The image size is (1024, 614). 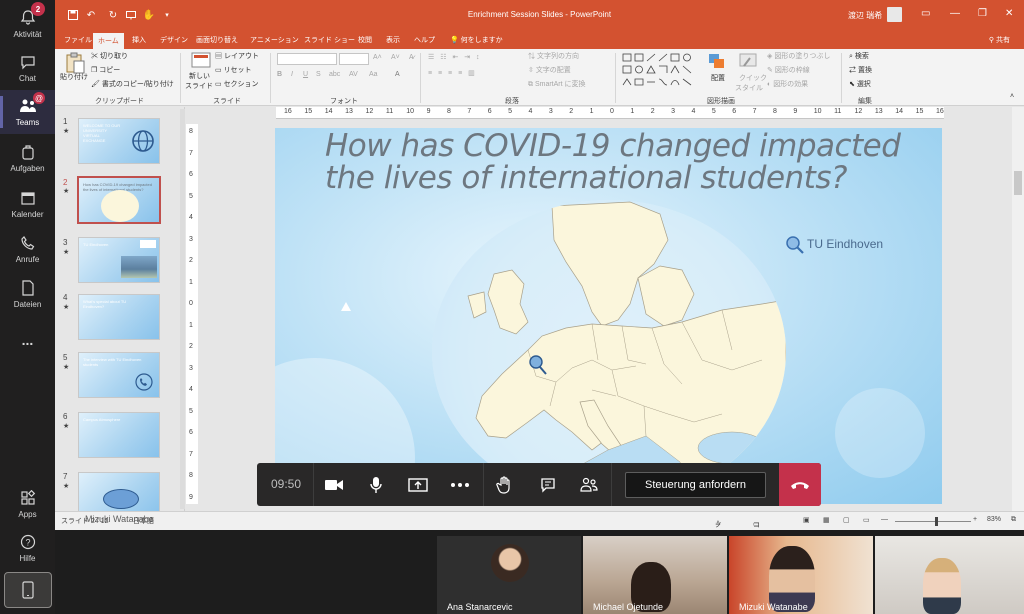 I want to click on participant-video-tile, so click(x=949, y=575).